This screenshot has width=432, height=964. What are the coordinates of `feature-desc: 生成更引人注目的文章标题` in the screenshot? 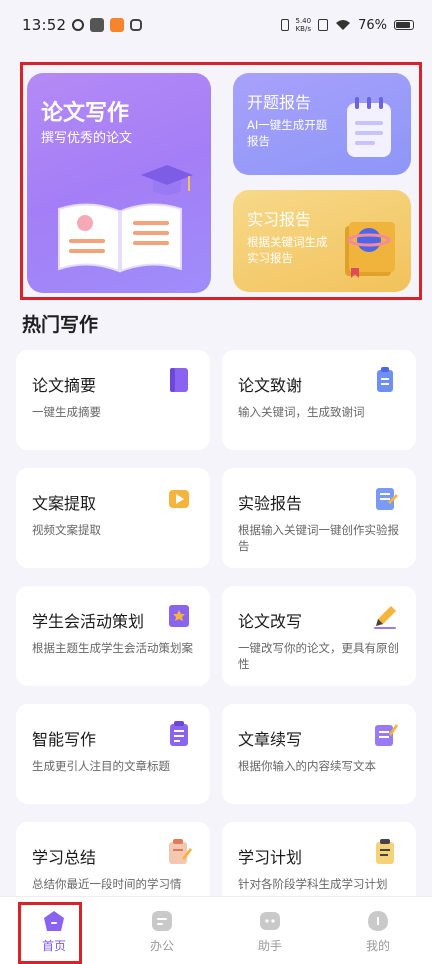 It's located at (101, 766).